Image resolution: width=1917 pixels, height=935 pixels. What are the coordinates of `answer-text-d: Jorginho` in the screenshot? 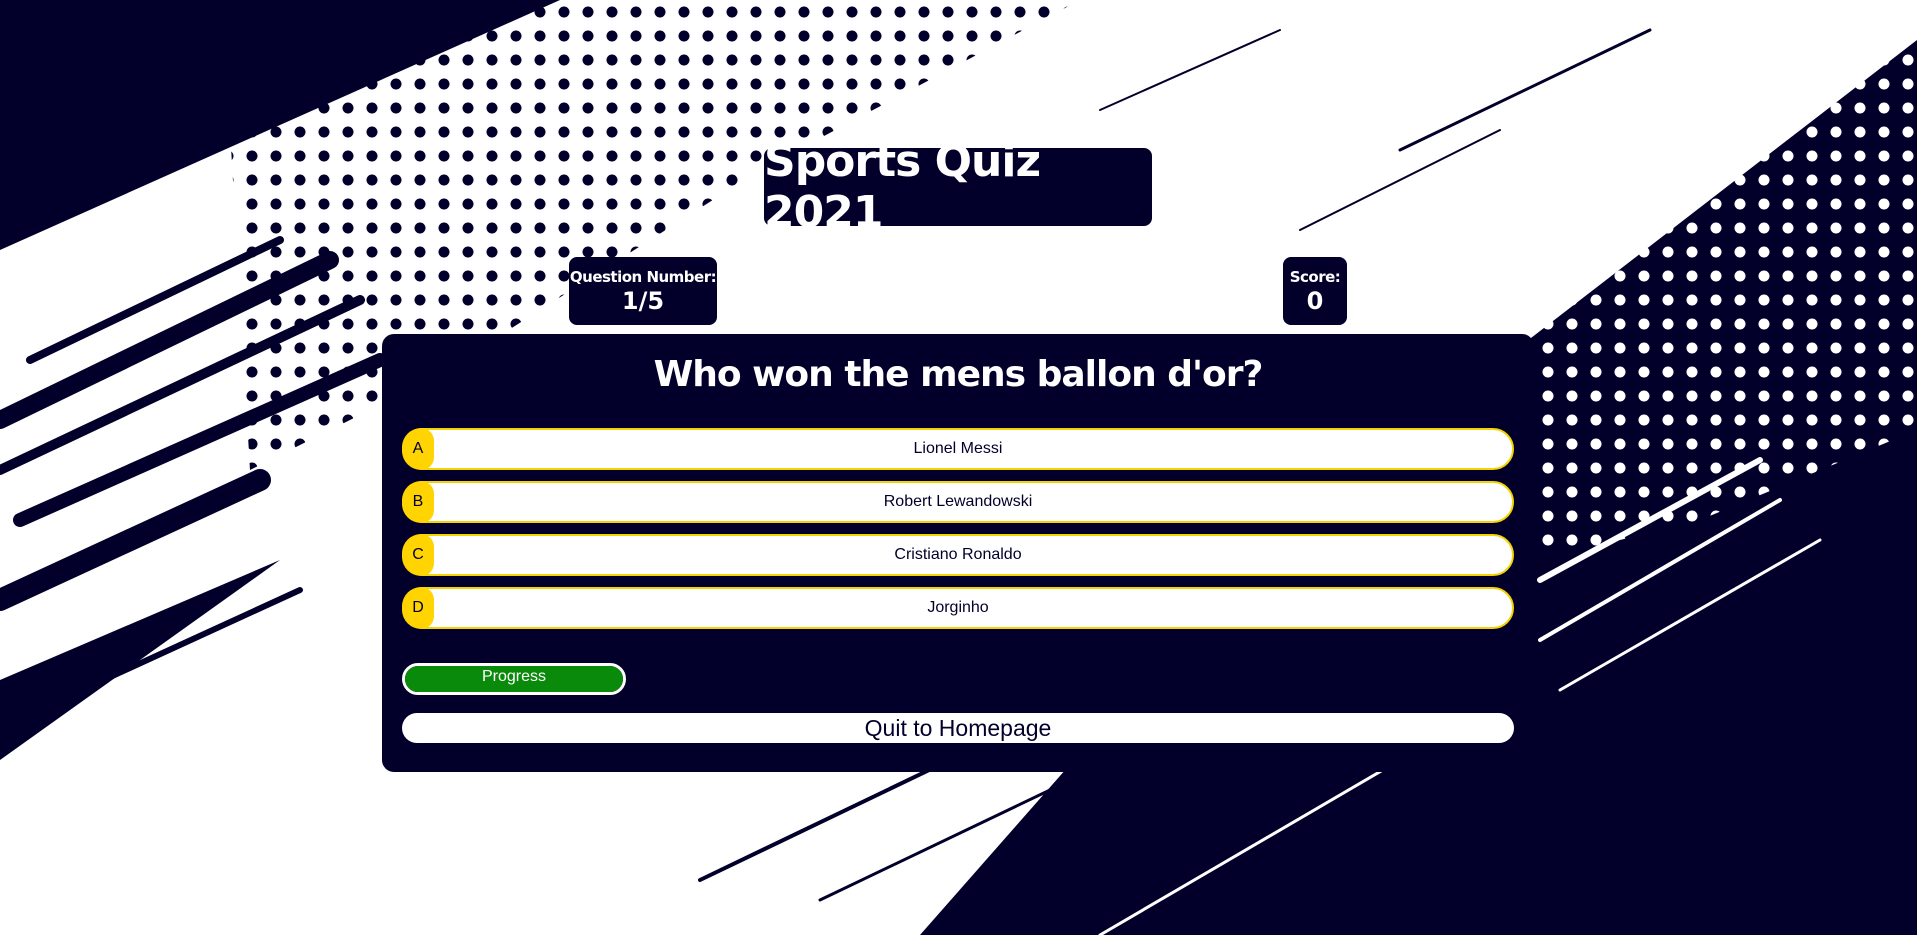 It's located at (958, 607).